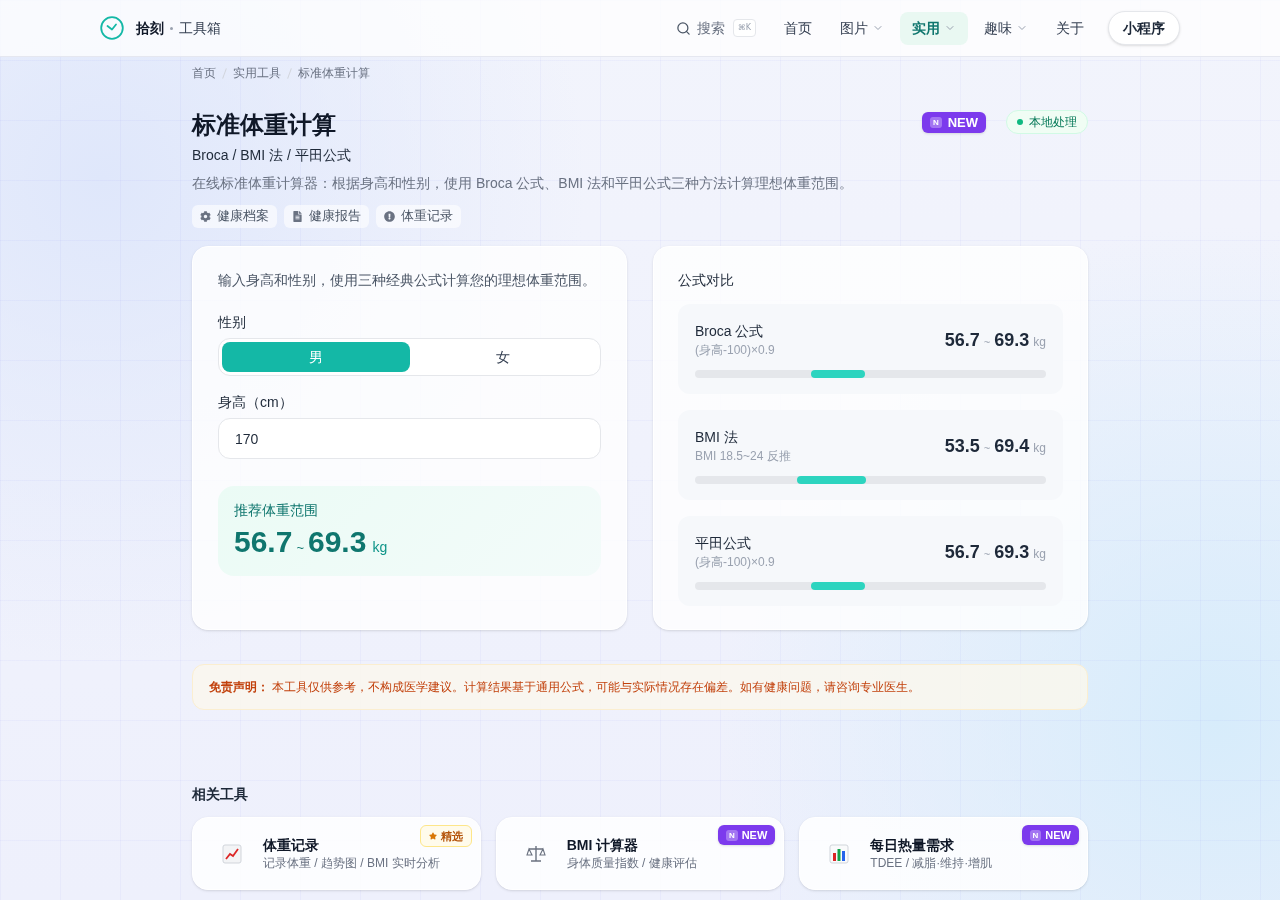 The height and width of the screenshot is (900, 1280). What do you see at coordinates (640, 687) in the screenshot?
I see `disclaimer-notice: 免责声明： 本工具仅供参考，不构成医学建议。计算结果基于通用公式，可能与实际情况存在偏差。如有健康问题，请咨询专业医生。` at bounding box center [640, 687].